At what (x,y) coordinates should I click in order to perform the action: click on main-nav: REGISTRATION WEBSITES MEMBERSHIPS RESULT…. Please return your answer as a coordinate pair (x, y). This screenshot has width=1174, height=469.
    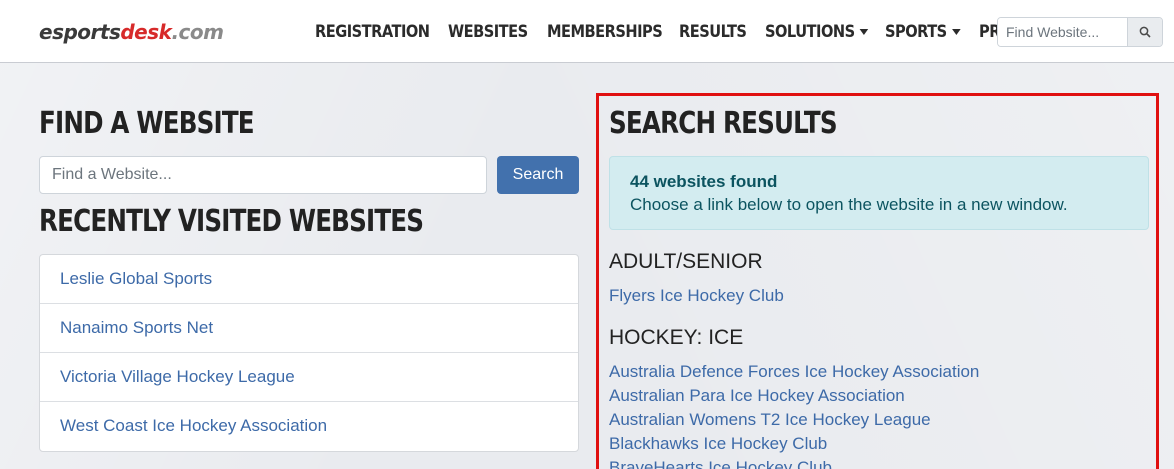
    Looking at the image, I should click on (692, 32).